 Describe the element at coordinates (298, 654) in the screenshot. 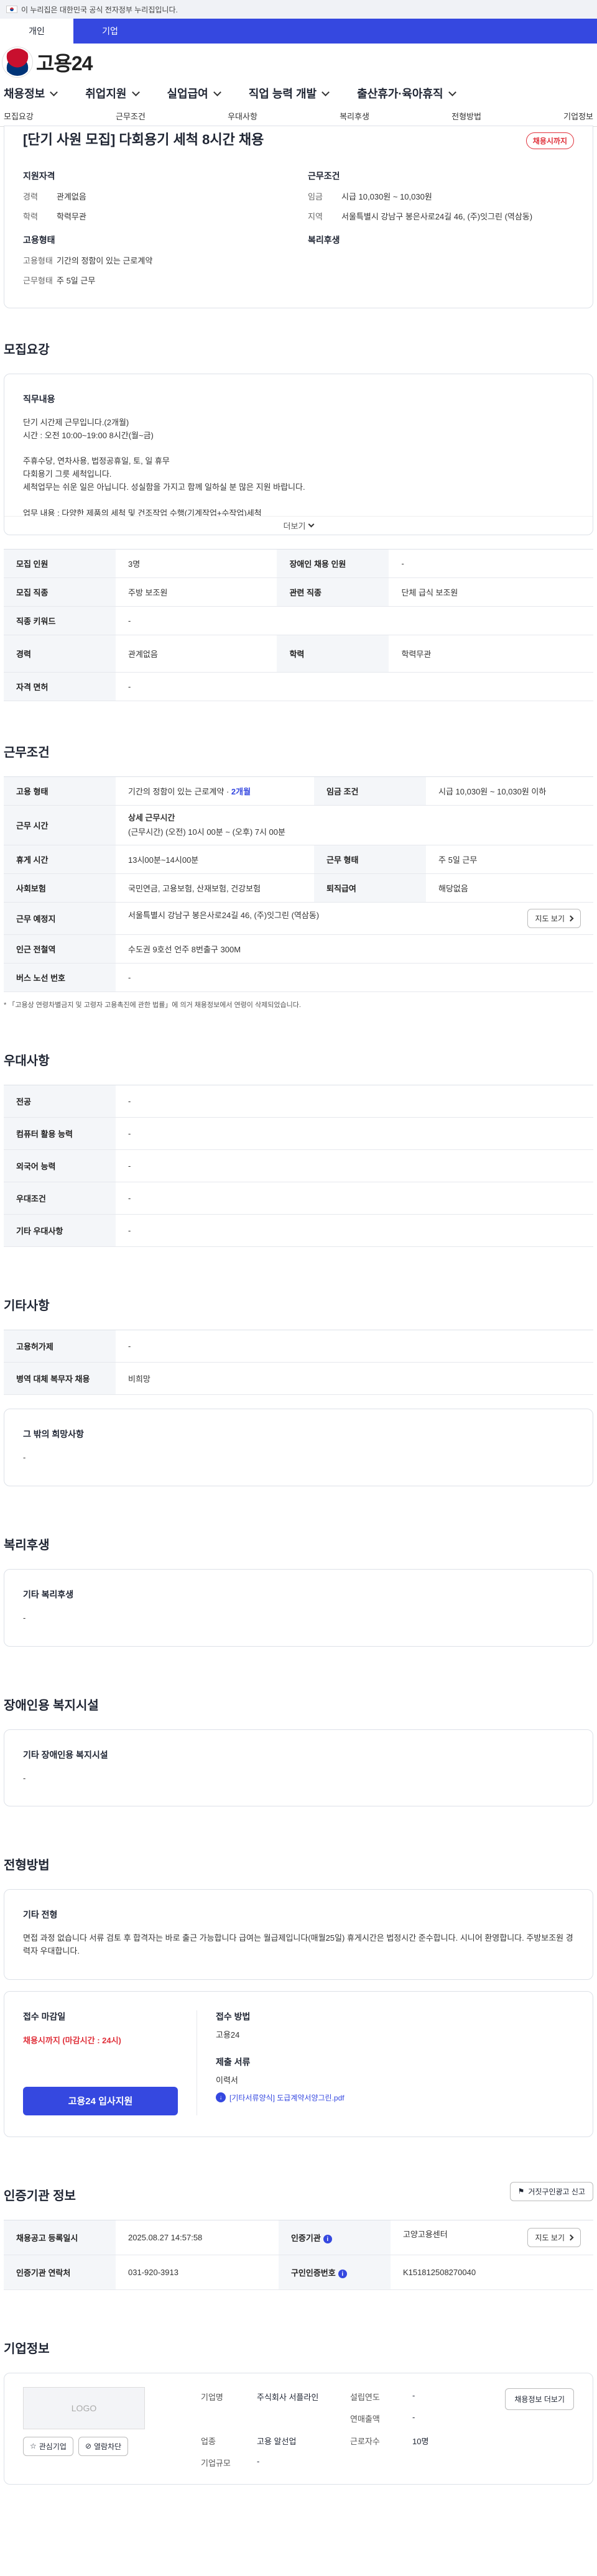

I see `table-row: 경력 관계없음 학력 학력무관` at that location.